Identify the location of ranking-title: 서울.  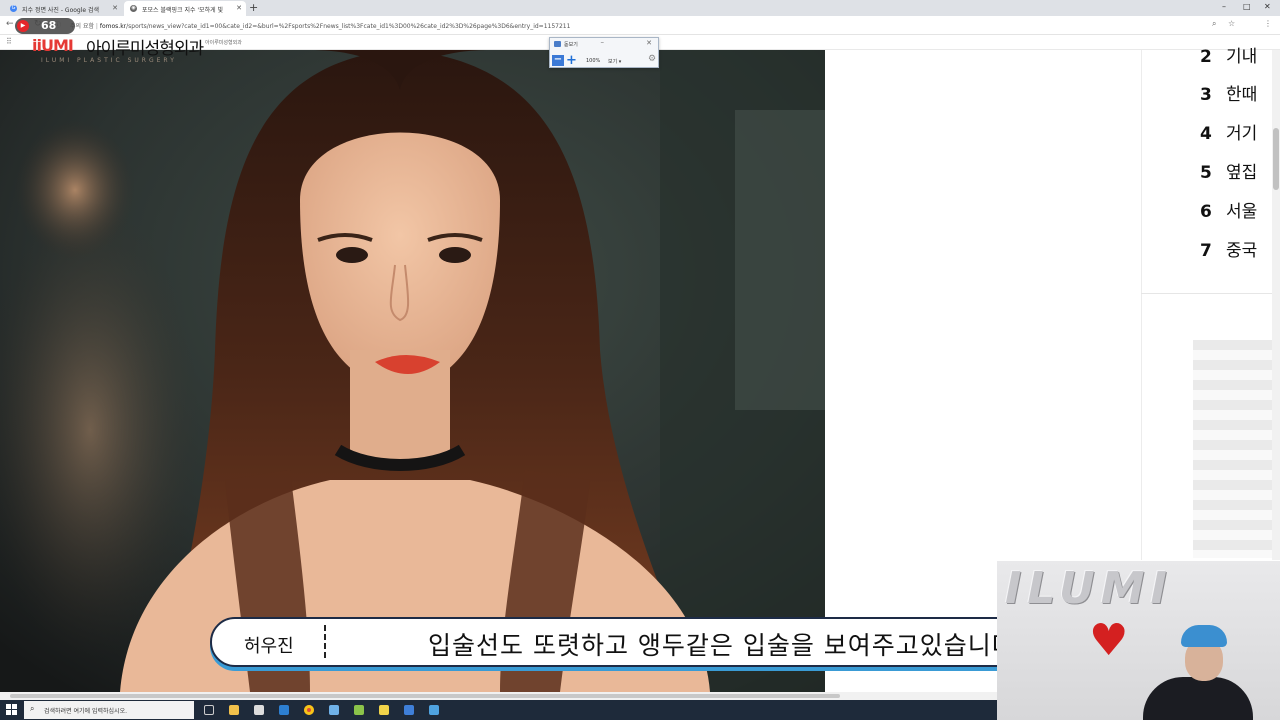
(1242, 212).